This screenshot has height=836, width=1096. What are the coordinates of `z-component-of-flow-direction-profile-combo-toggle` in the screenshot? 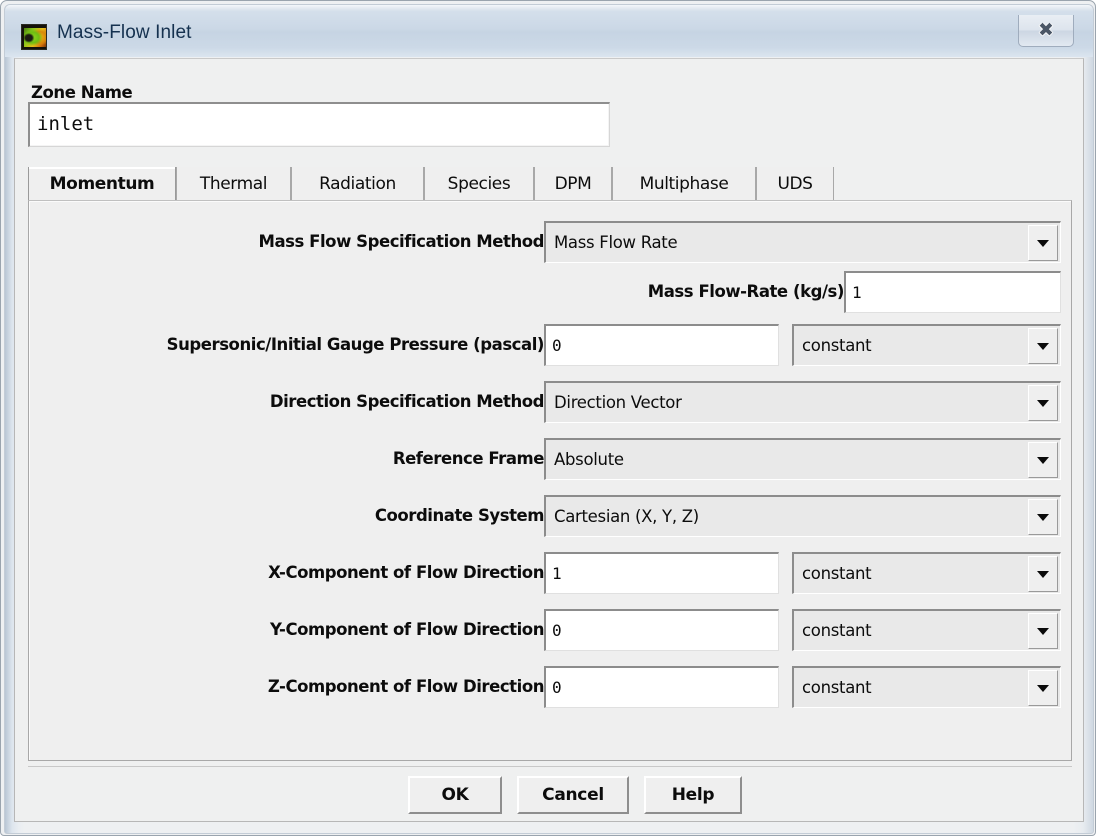 It's located at (1043, 688).